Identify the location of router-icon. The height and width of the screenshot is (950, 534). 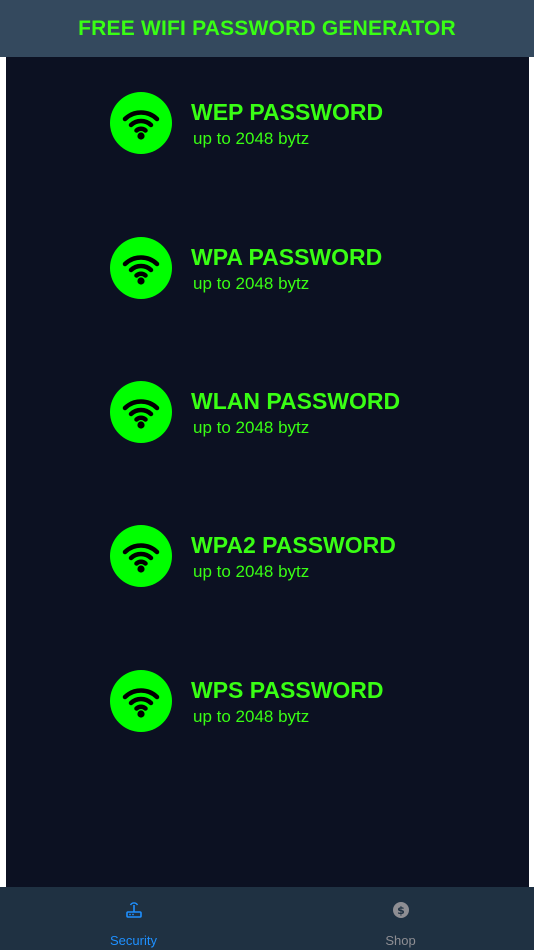
(133, 910).